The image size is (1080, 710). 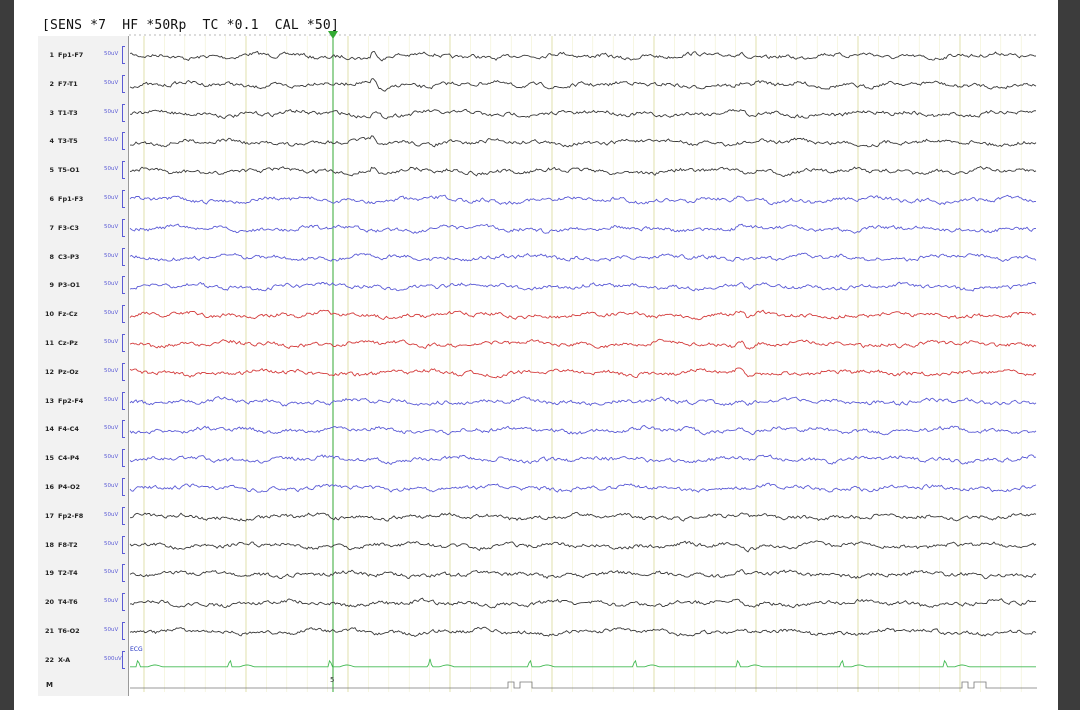 I want to click on eeg-trace-t2-t4, so click(x=583, y=574).